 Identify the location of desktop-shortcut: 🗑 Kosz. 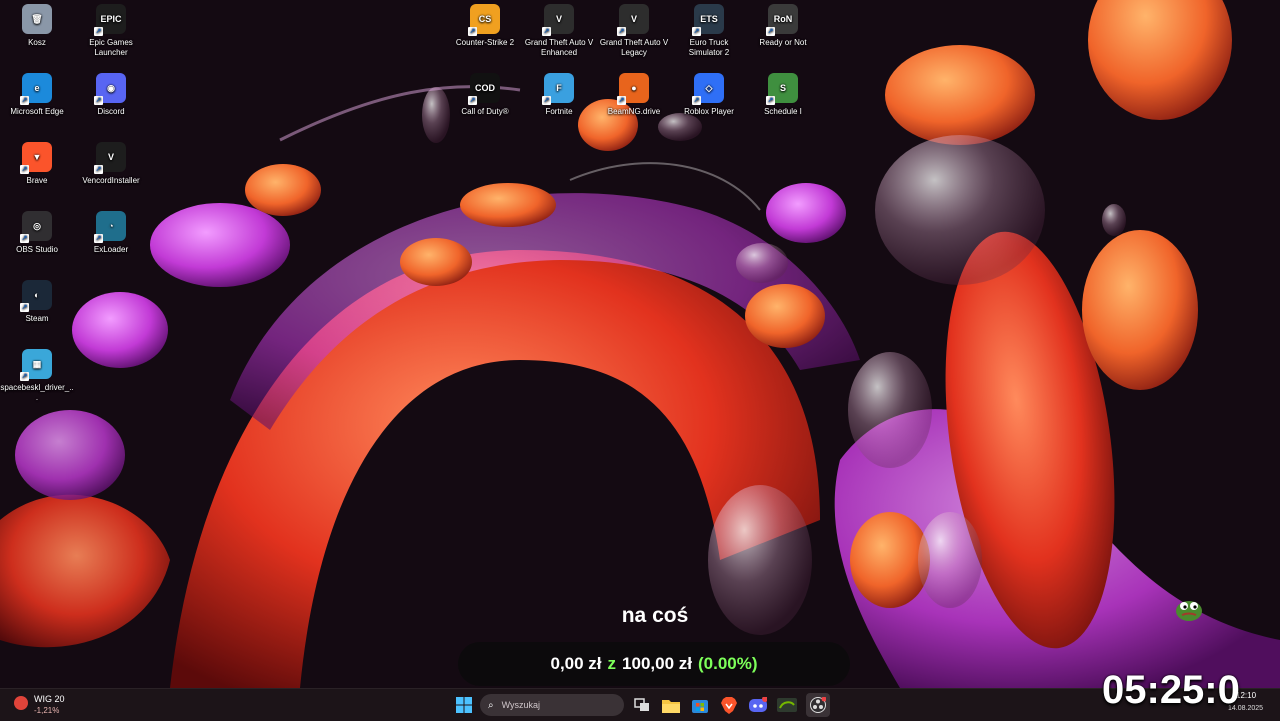
(37, 24).